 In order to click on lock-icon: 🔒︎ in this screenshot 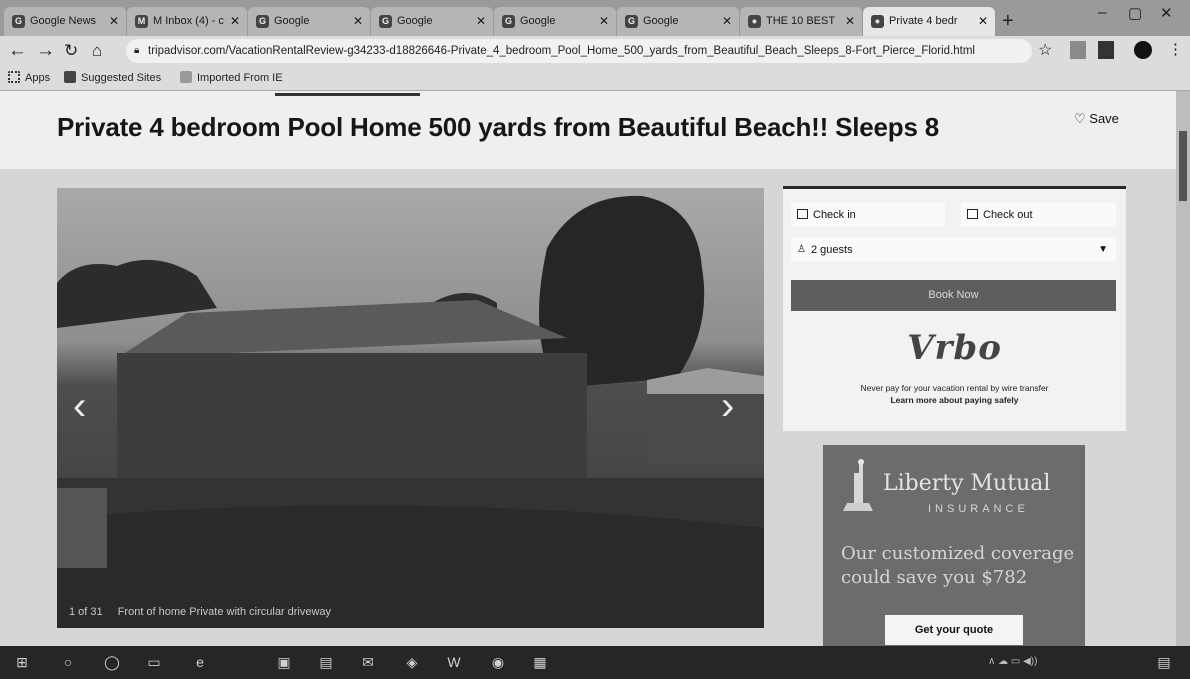, I will do `click(137, 50)`.